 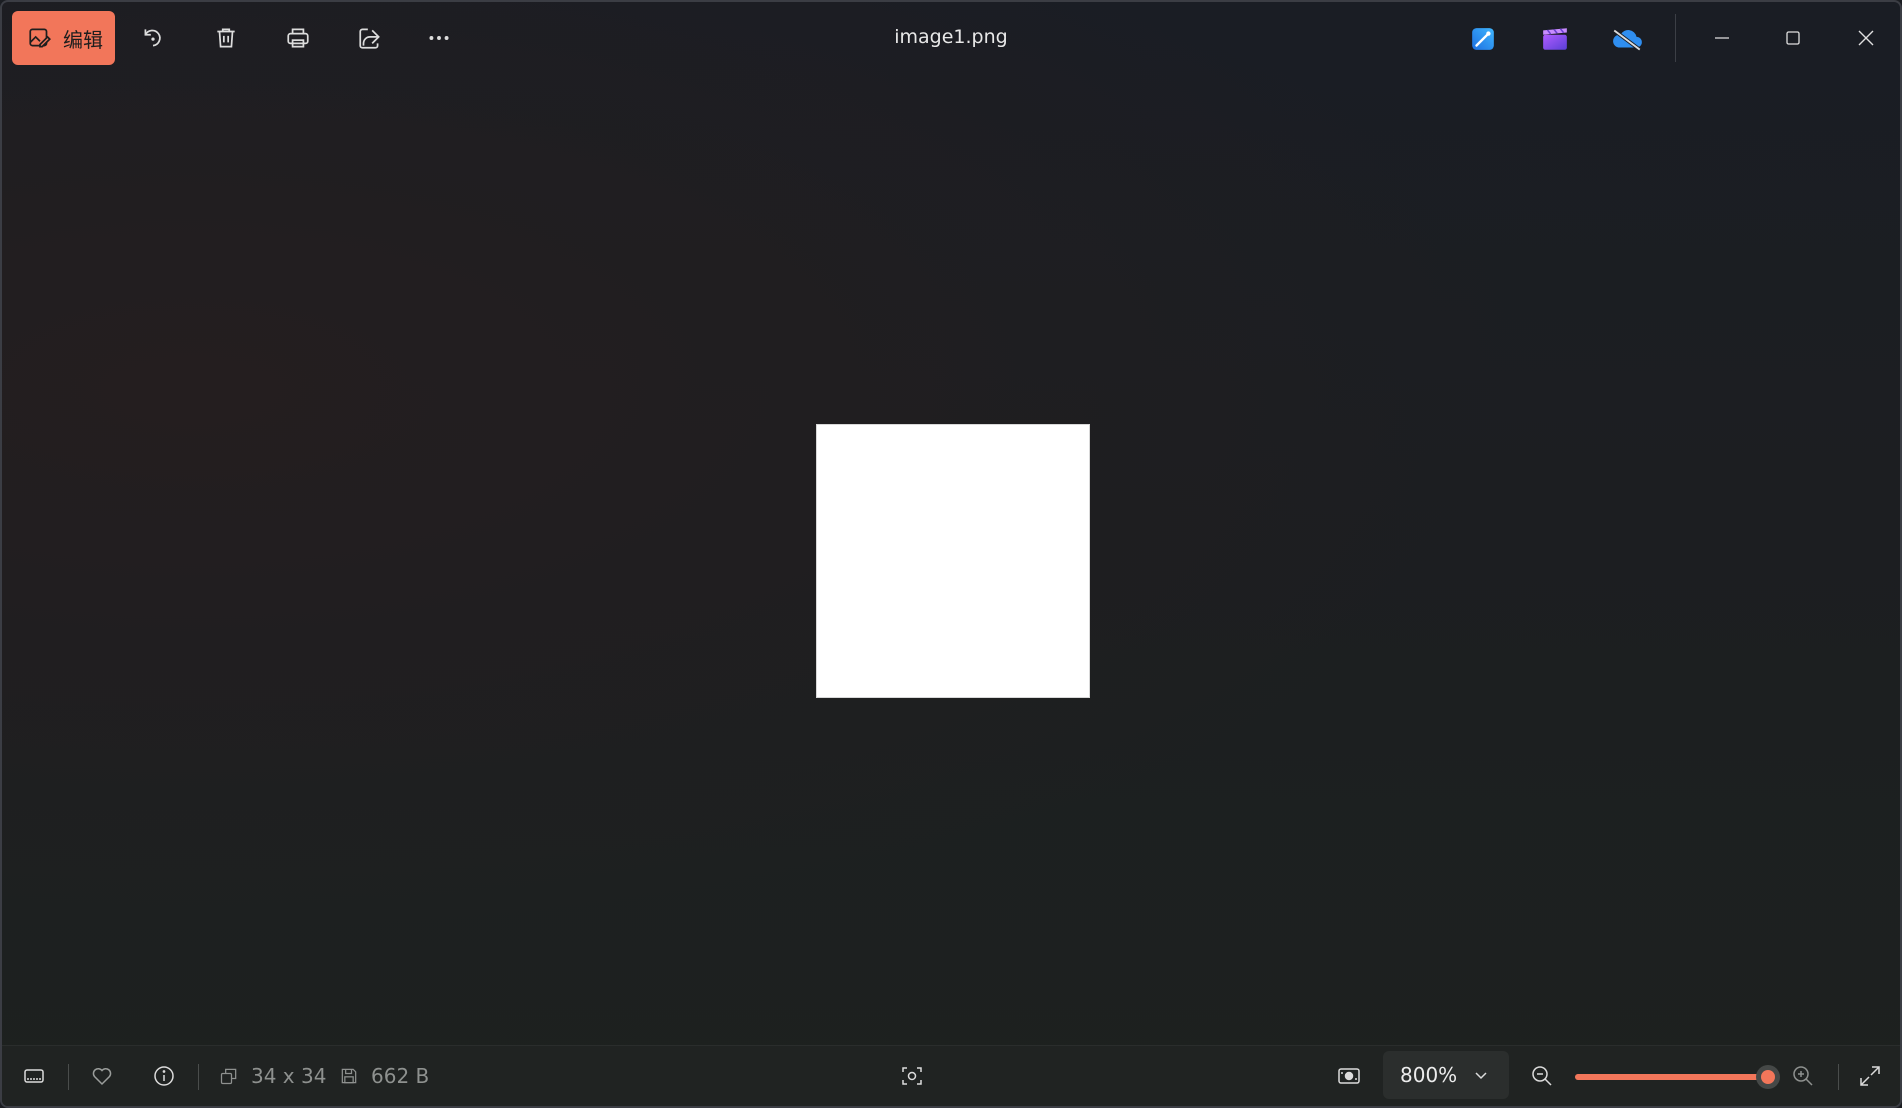 I want to click on info-icon, so click(x=164, y=1076).